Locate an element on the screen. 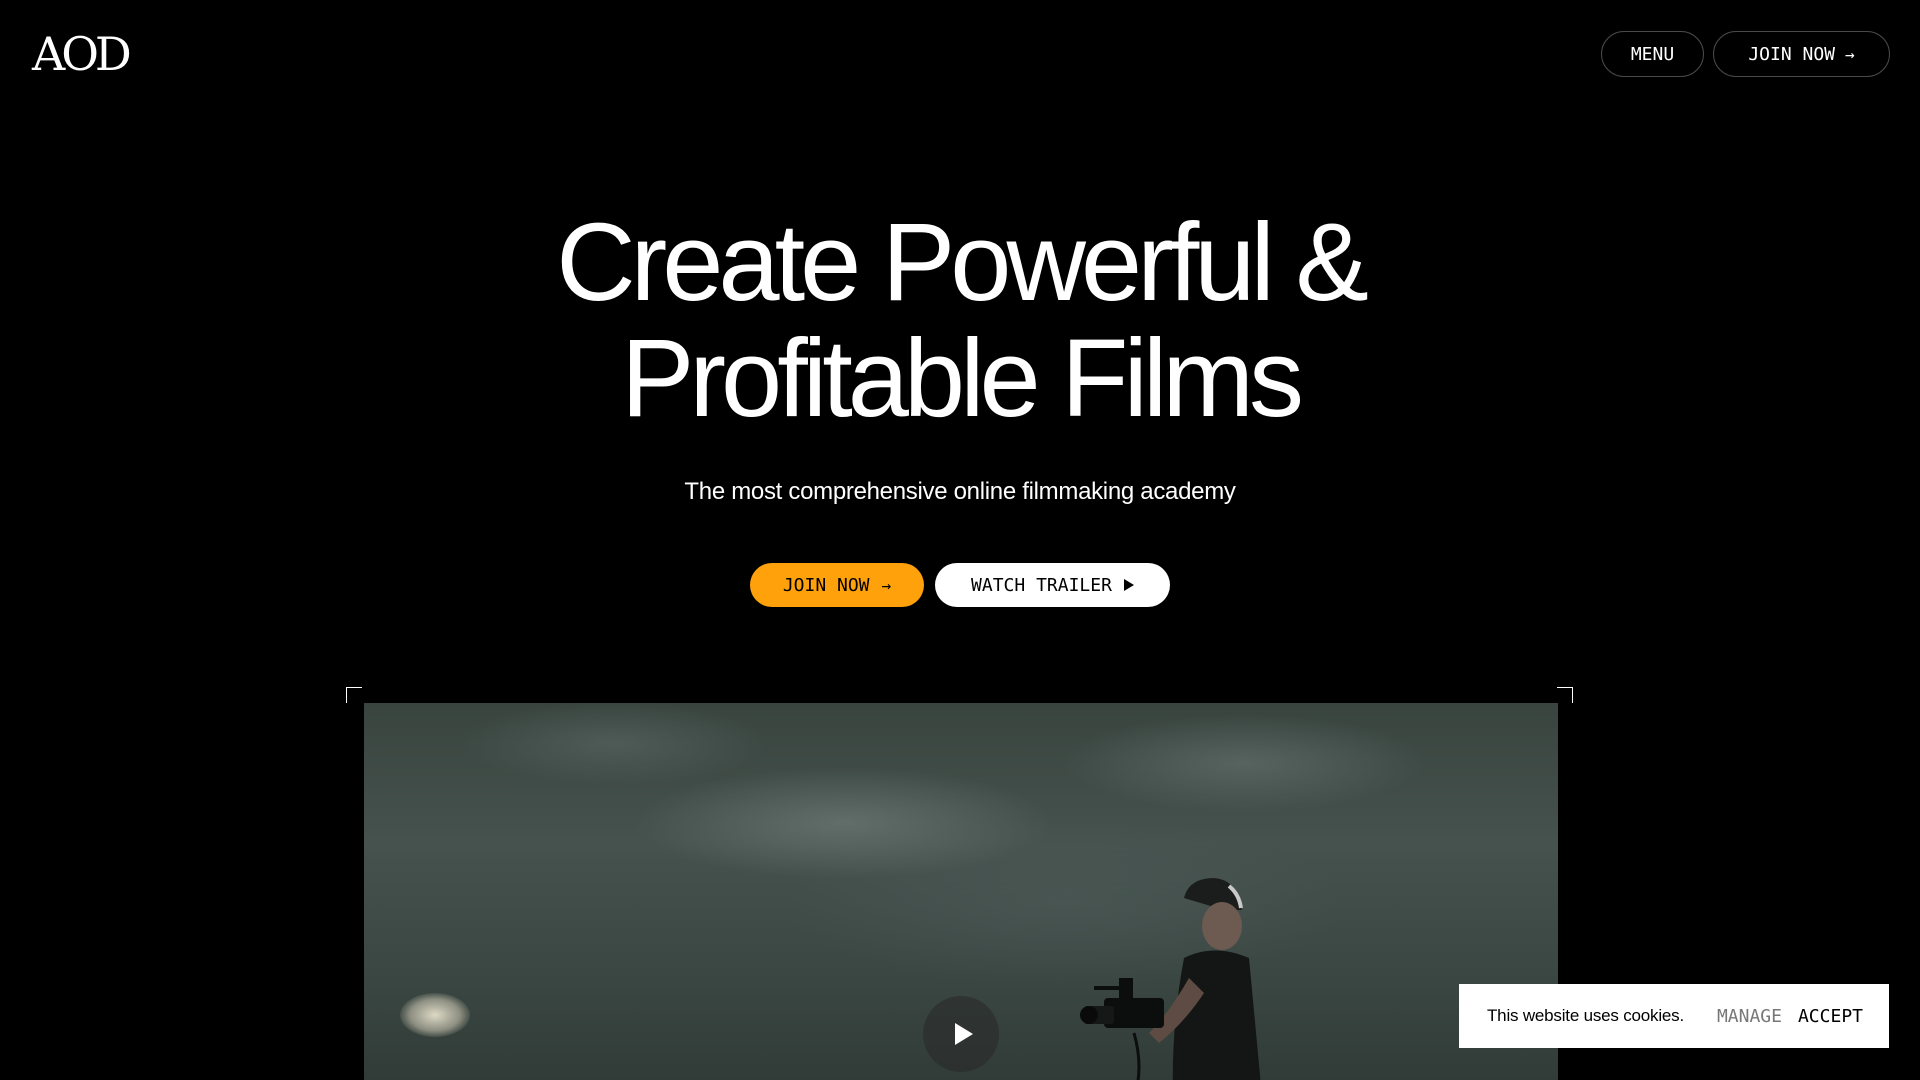 The height and width of the screenshot is (1080, 1920). frame-corner-top-left is located at coordinates (354, 695).